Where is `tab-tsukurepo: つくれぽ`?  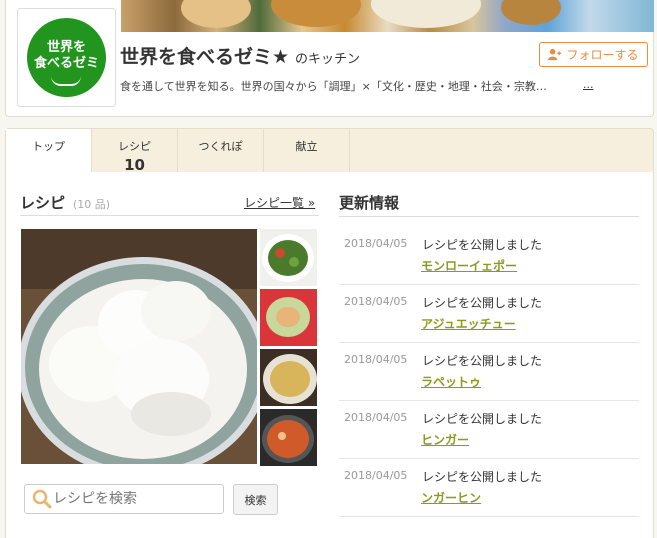 tab-tsukurepo: つくれぽ is located at coordinates (221, 151).